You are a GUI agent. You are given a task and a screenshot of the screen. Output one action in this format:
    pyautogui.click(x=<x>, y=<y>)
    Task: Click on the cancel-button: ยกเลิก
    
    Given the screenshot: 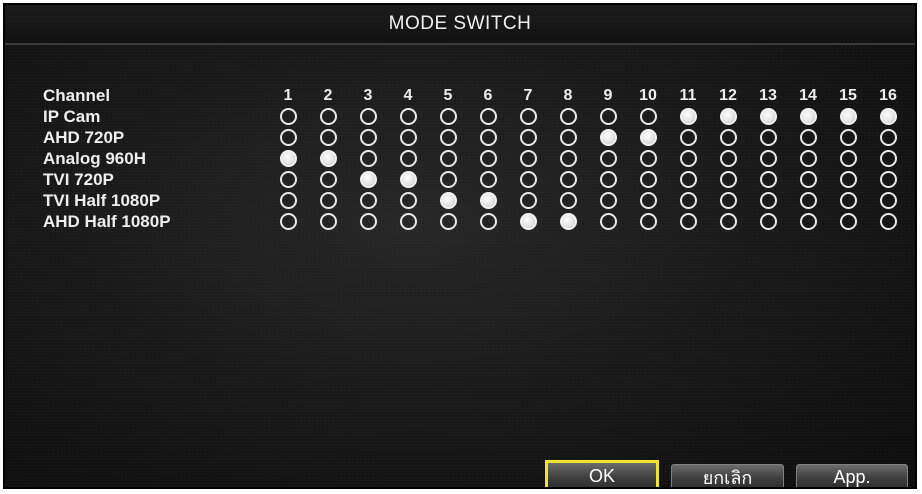 What is the action you would take?
    pyautogui.click(x=727, y=475)
    